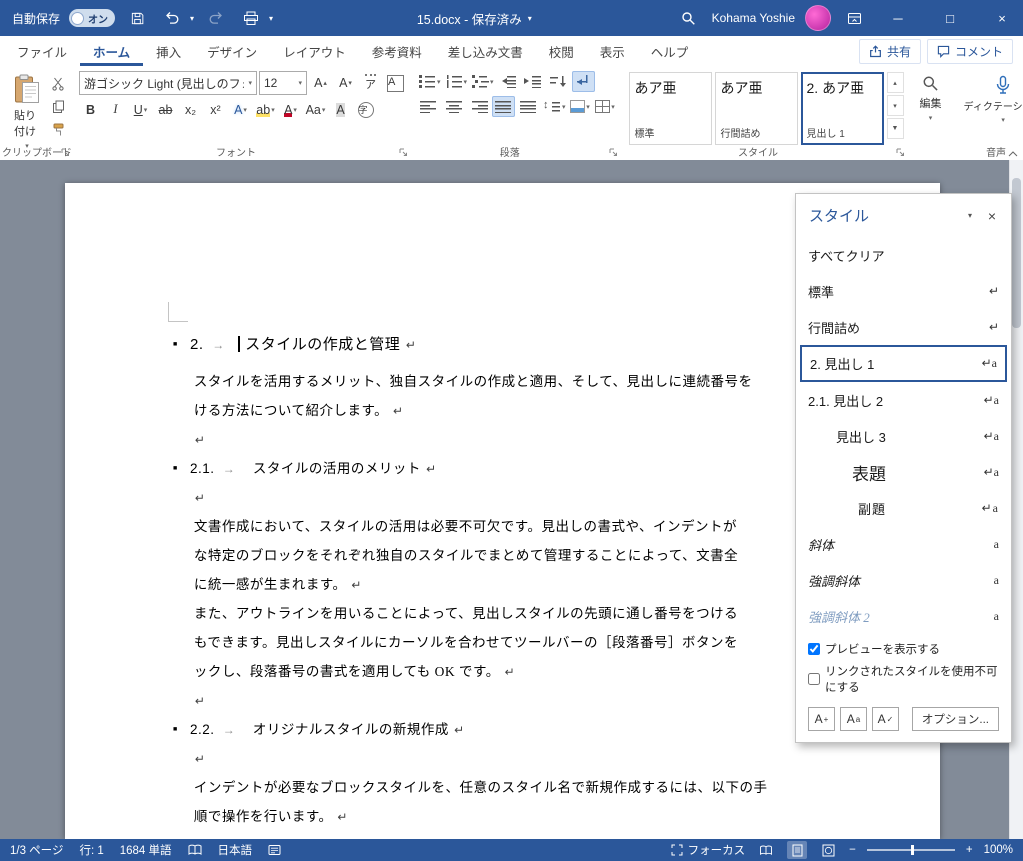 The image size is (1023, 861). I want to click on undo-dropdown-icon: ▾, so click(192, 18).